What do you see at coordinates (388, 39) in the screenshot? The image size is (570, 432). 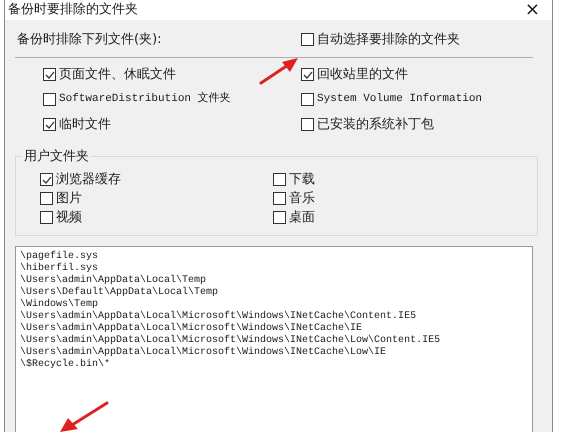 I see `checkbox-label: 自动选择要排除的文件夹` at bounding box center [388, 39].